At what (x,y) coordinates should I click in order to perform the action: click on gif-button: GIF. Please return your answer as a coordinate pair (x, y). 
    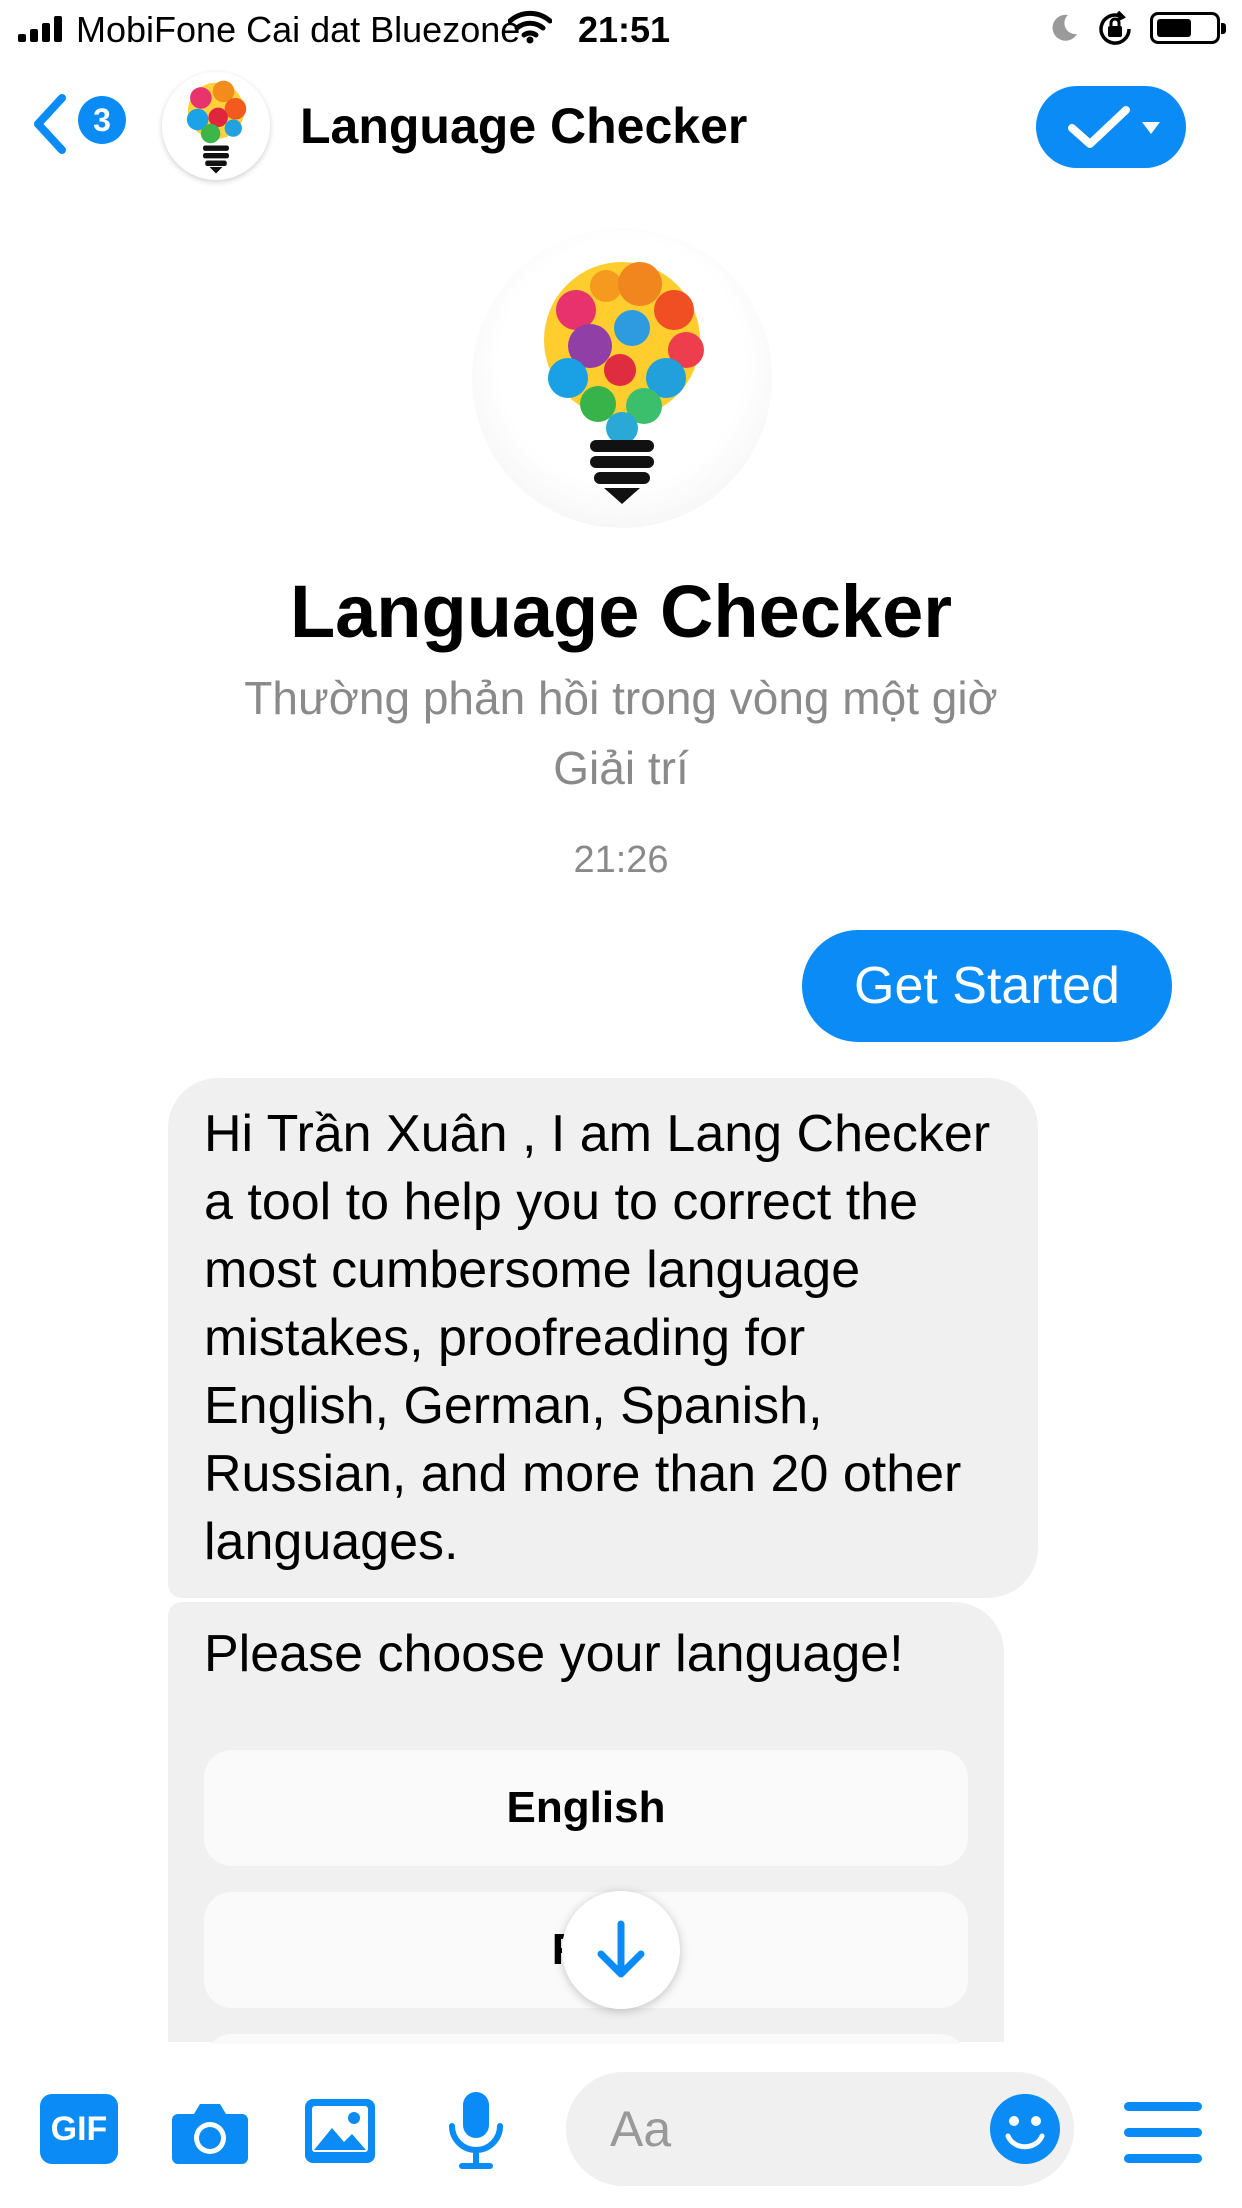
    Looking at the image, I should click on (79, 2129).